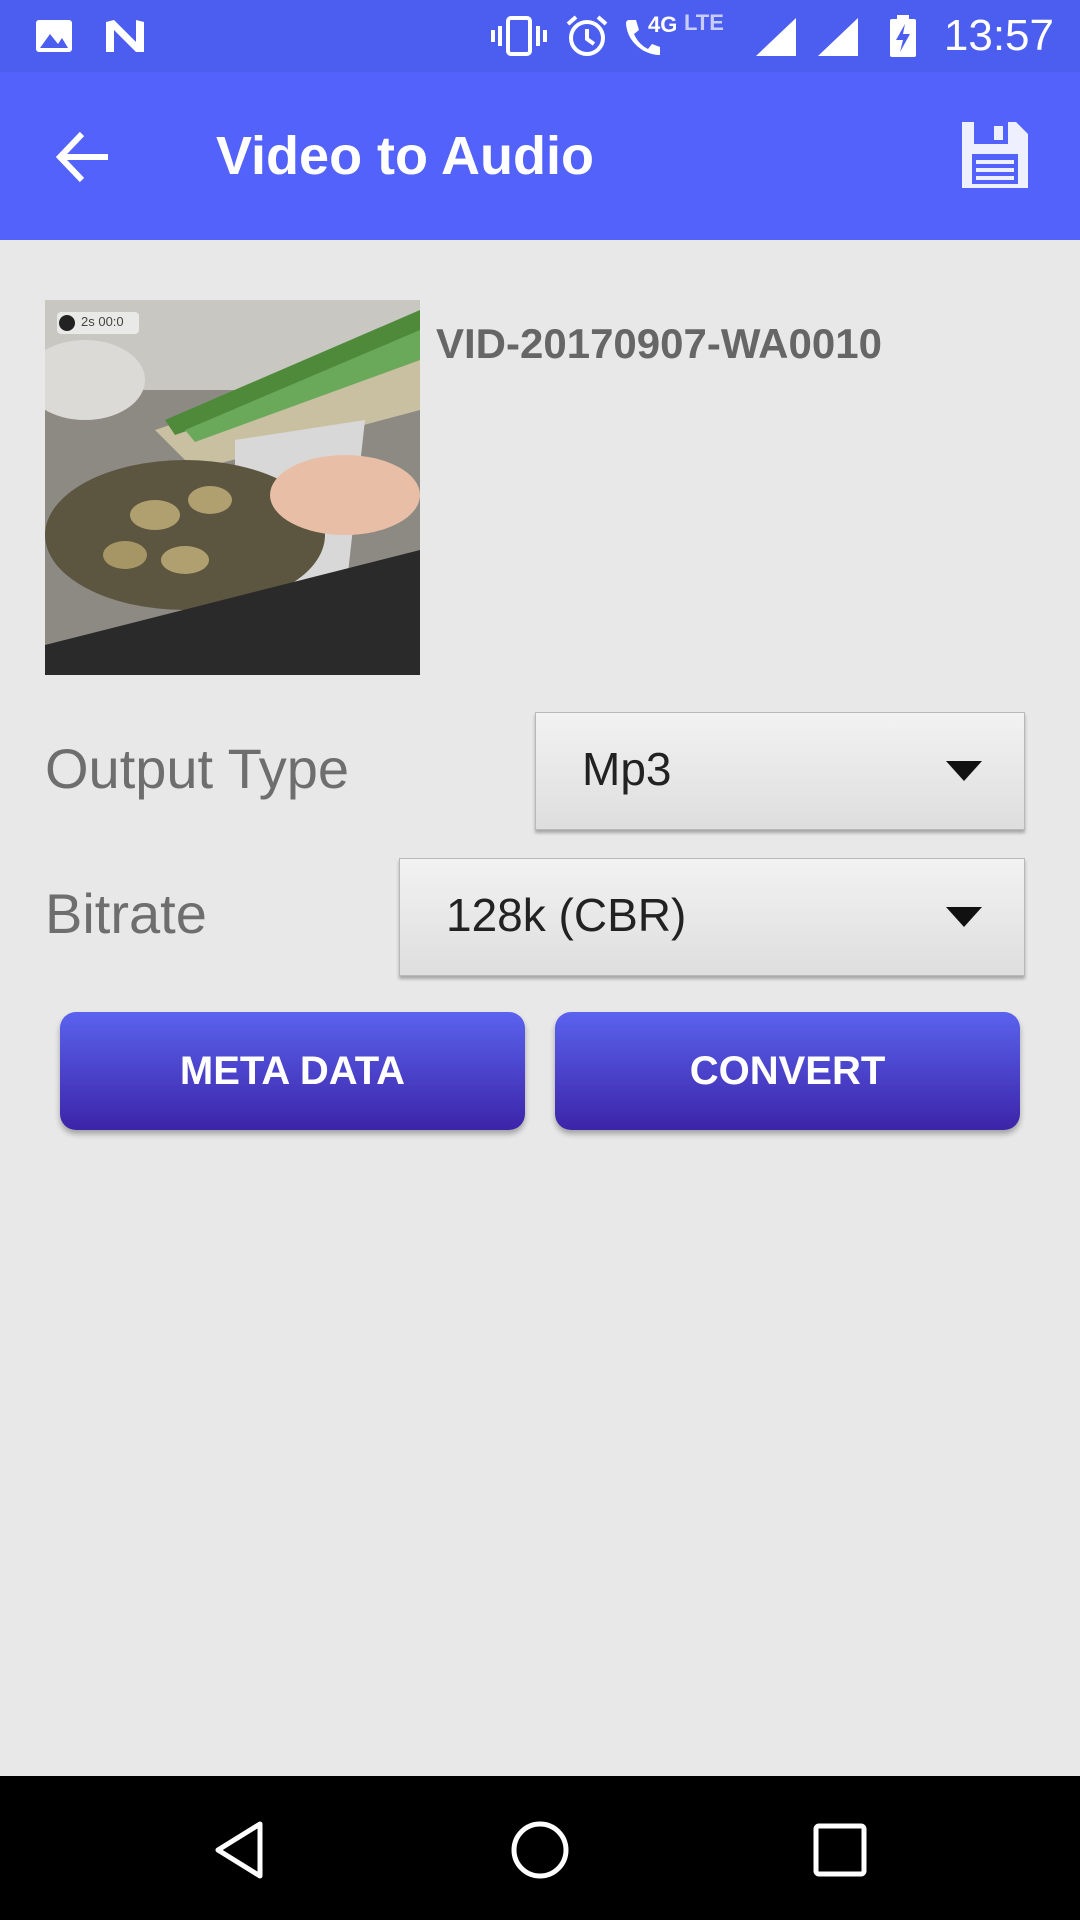  I want to click on convert-button: CONVERT, so click(787, 1071).